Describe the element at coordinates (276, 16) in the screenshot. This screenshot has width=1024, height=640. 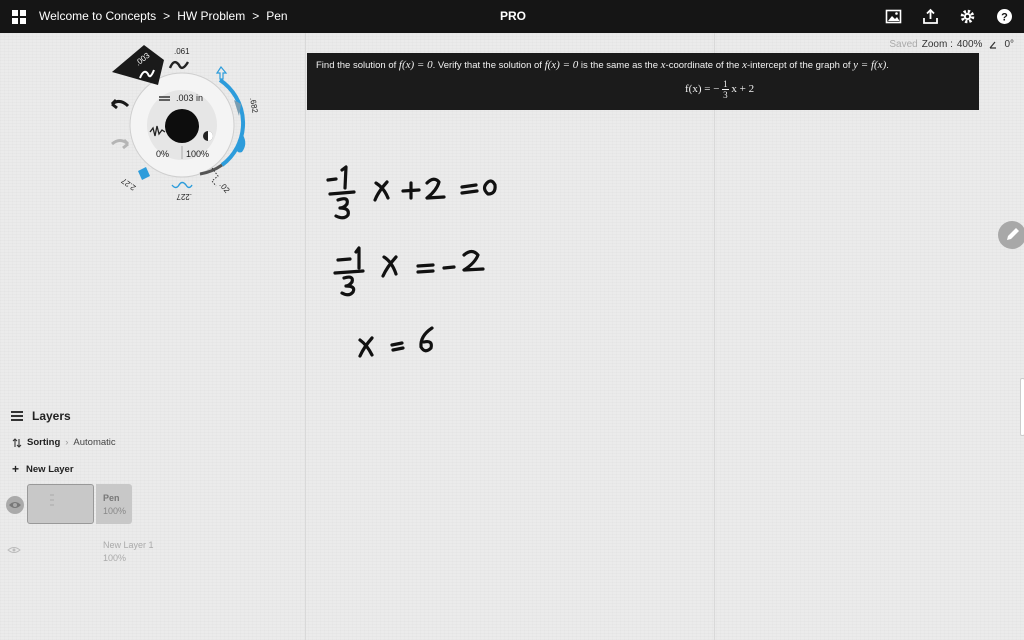
I see `breadcrumb-item-tool: Pen` at that location.